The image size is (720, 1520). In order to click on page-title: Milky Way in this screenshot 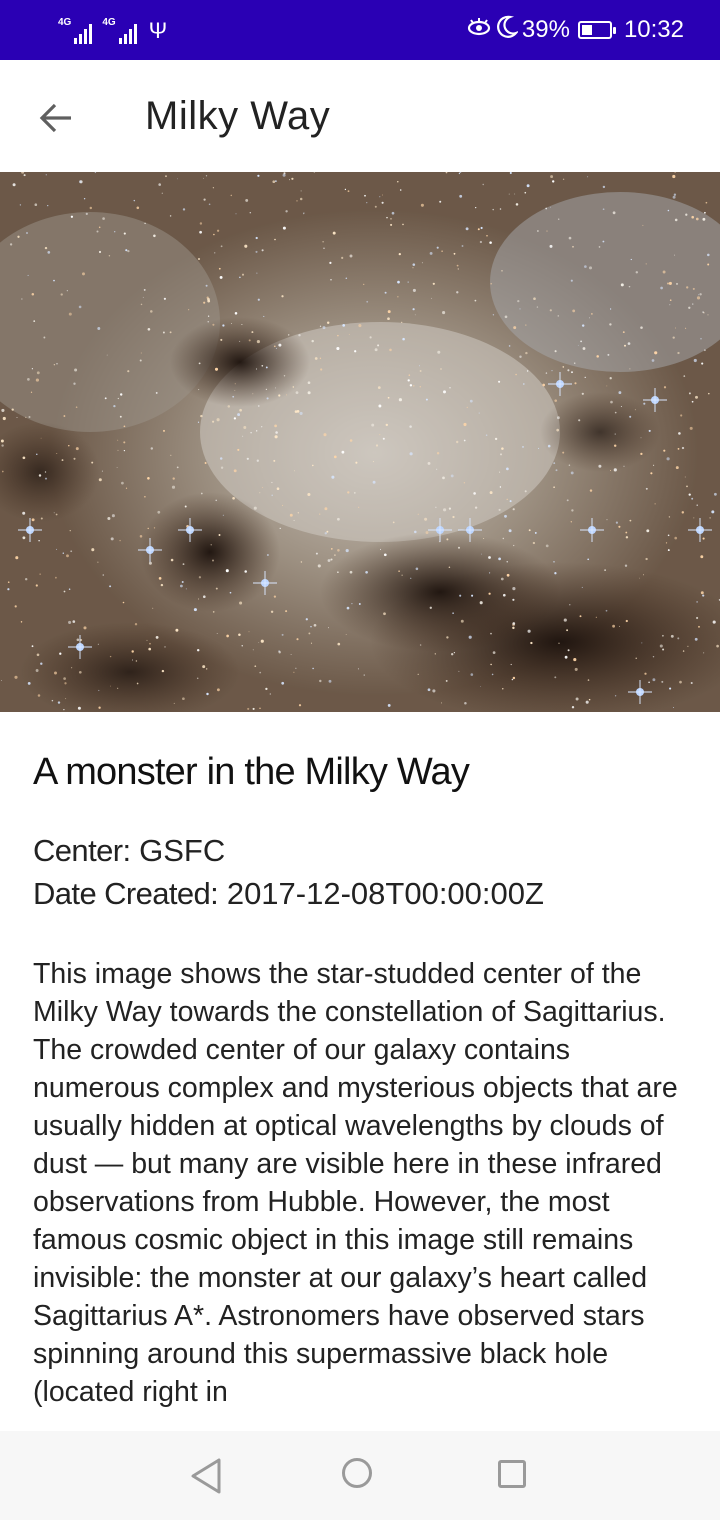, I will do `click(238, 116)`.